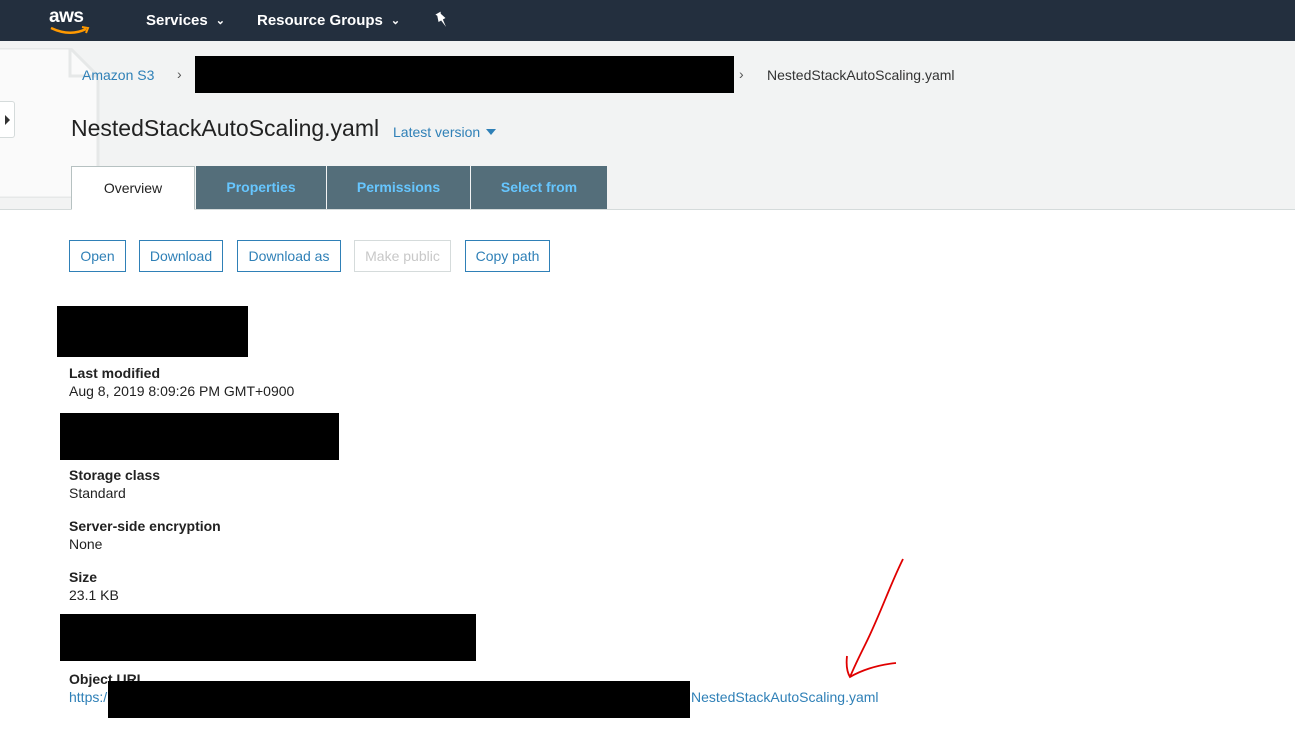 The height and width of the screenshot is (744, 1295). What do you see at coordinates (115, 373) in the screenshot?
I see `last-modified-label: Last modified` at bounding box center [115, 373].